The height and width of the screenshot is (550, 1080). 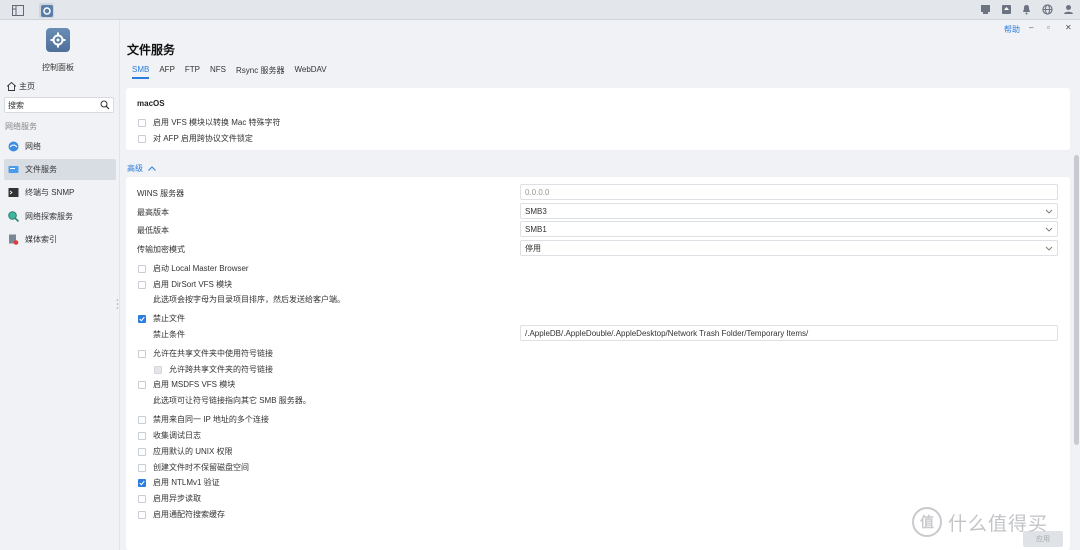 What do you see at coordinates (135, 168) in the screenshot?
I see `advanced-label: 高级` at bounding box center [135, 168].